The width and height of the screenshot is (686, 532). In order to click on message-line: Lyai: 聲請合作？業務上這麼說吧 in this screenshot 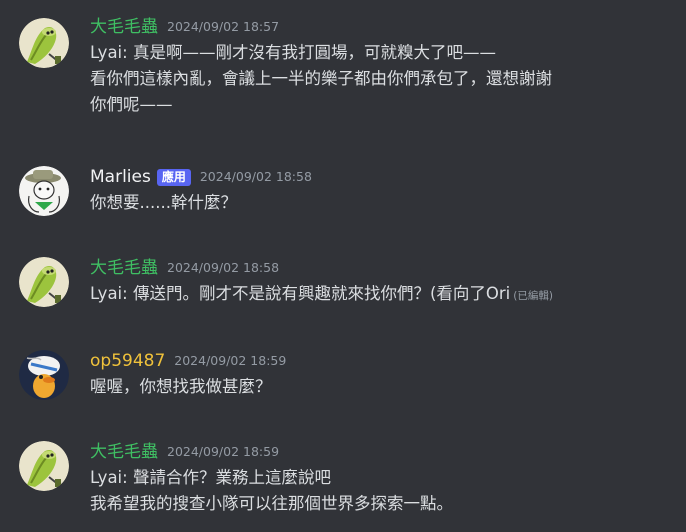, I will do `click(210, 477)`.